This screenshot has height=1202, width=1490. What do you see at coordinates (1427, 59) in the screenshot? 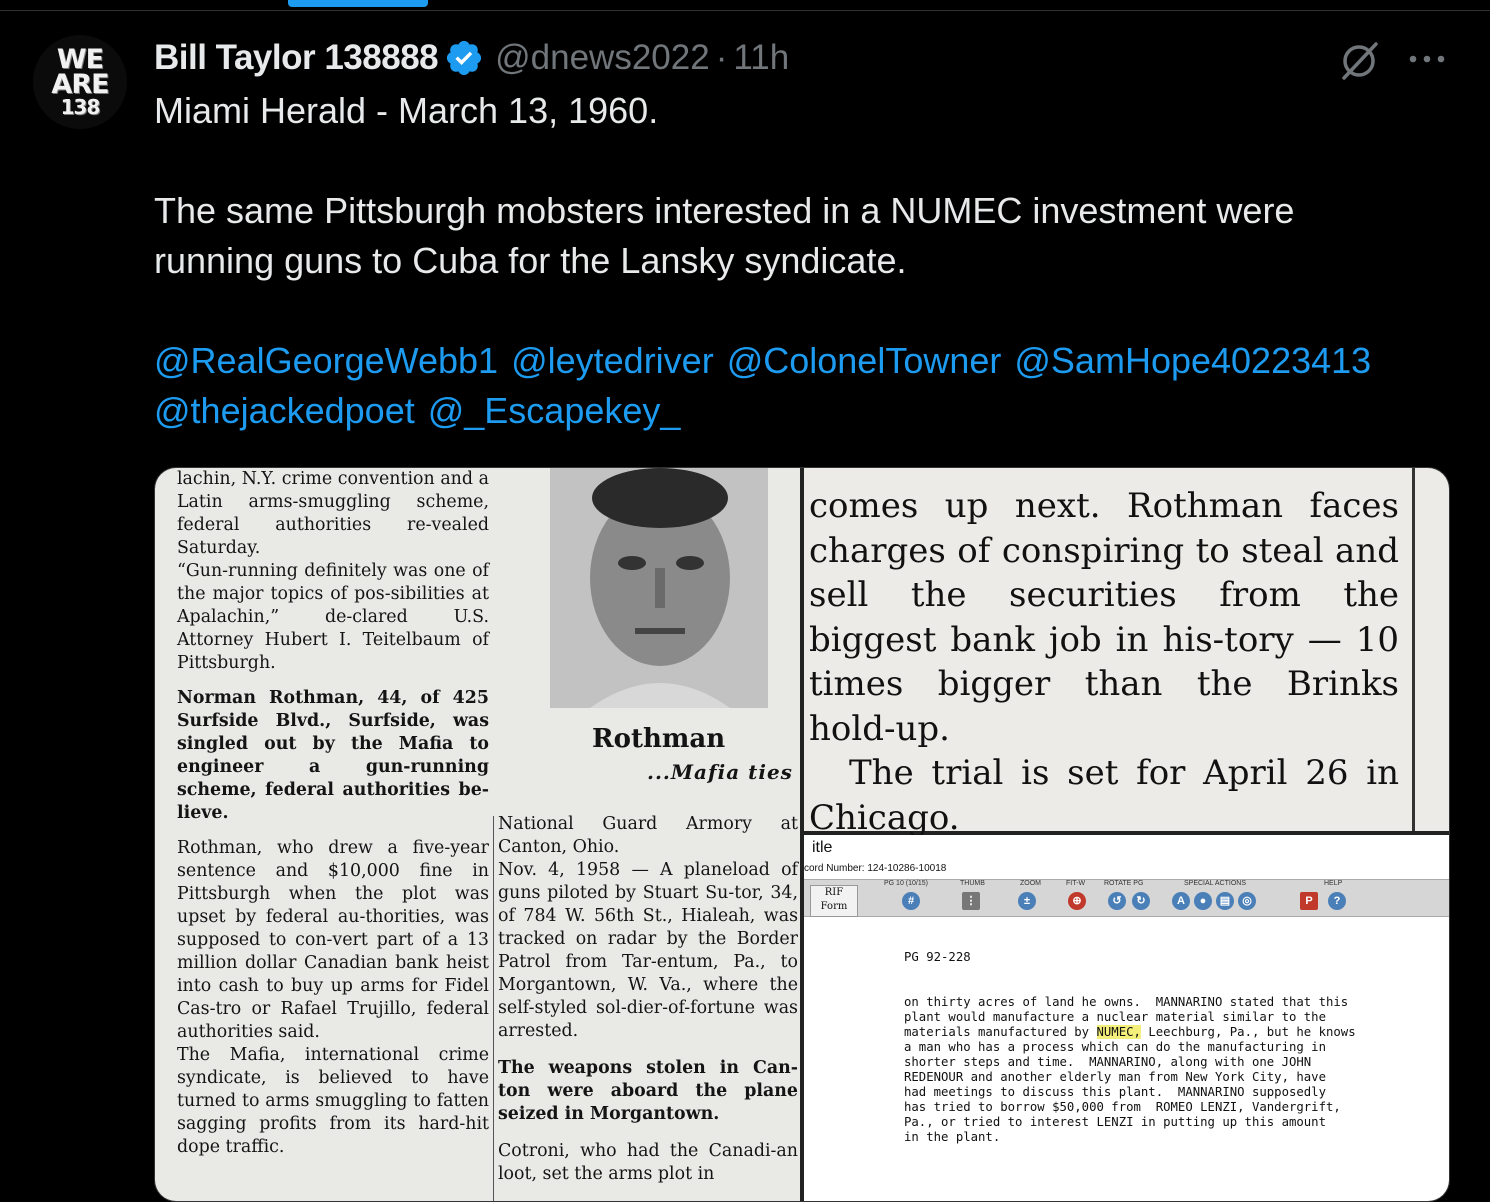
I see `more-options-icon` at bounding box center [1427, 59].